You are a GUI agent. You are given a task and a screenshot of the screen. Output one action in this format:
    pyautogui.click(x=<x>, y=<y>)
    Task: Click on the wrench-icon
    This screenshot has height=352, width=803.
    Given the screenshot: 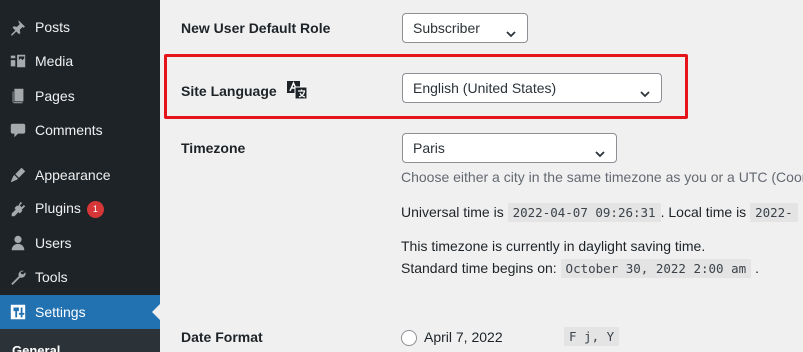 What is the action you would take?
    pyautogui.click(x=18, y=277)
    